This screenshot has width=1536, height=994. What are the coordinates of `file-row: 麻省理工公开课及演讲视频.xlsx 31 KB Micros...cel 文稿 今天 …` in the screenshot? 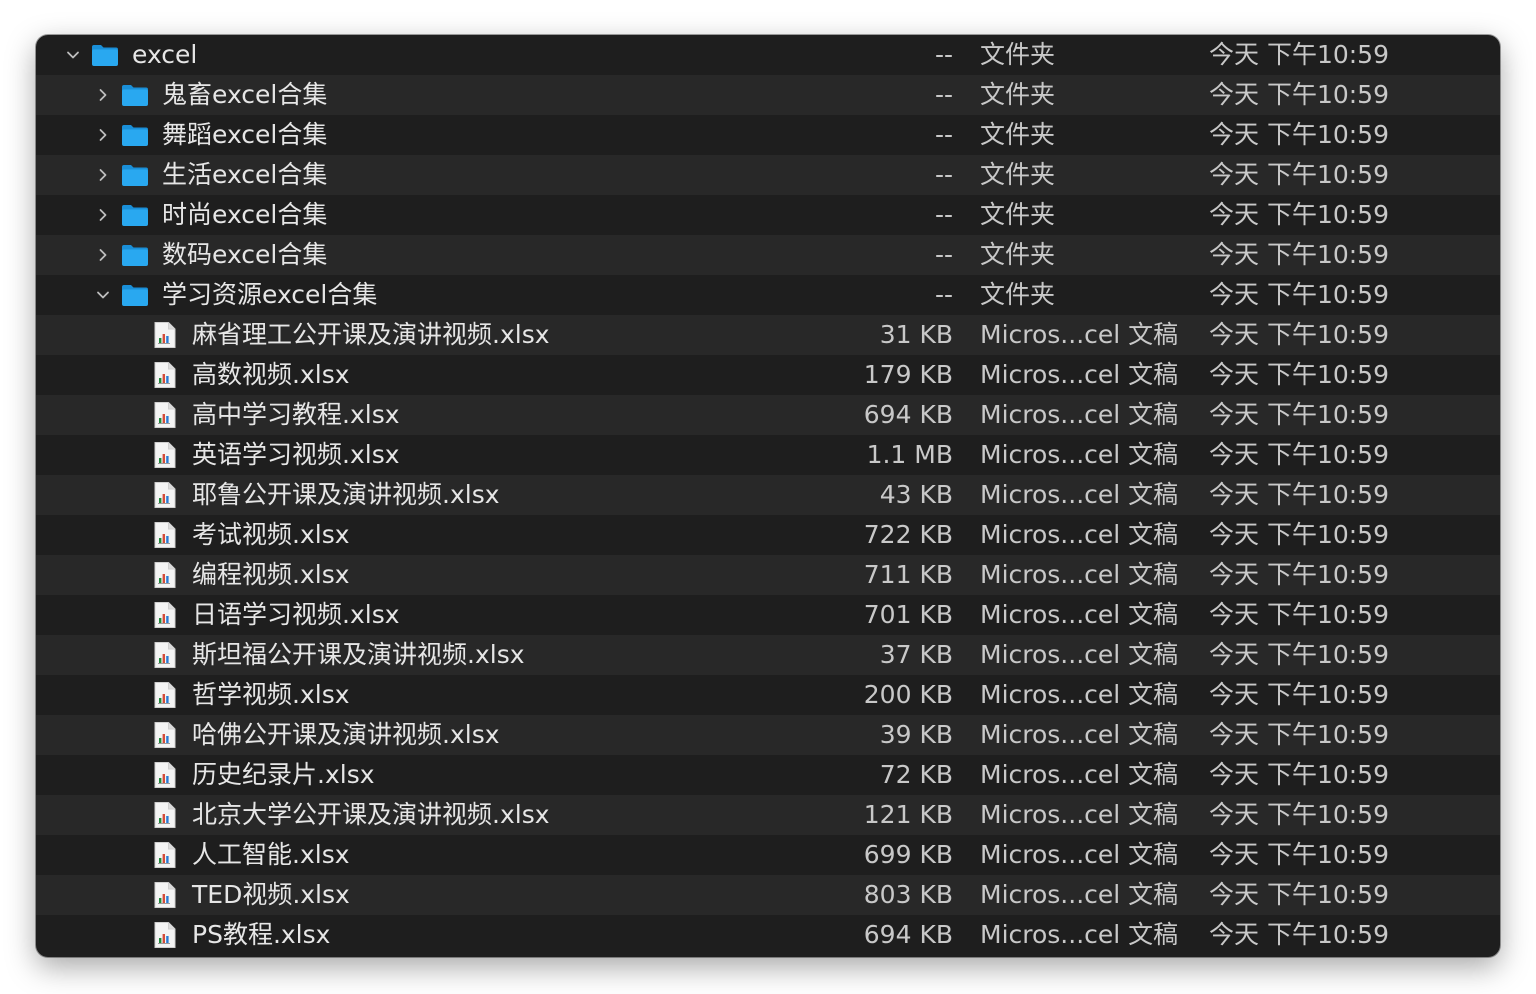 It's located at (768, 335).